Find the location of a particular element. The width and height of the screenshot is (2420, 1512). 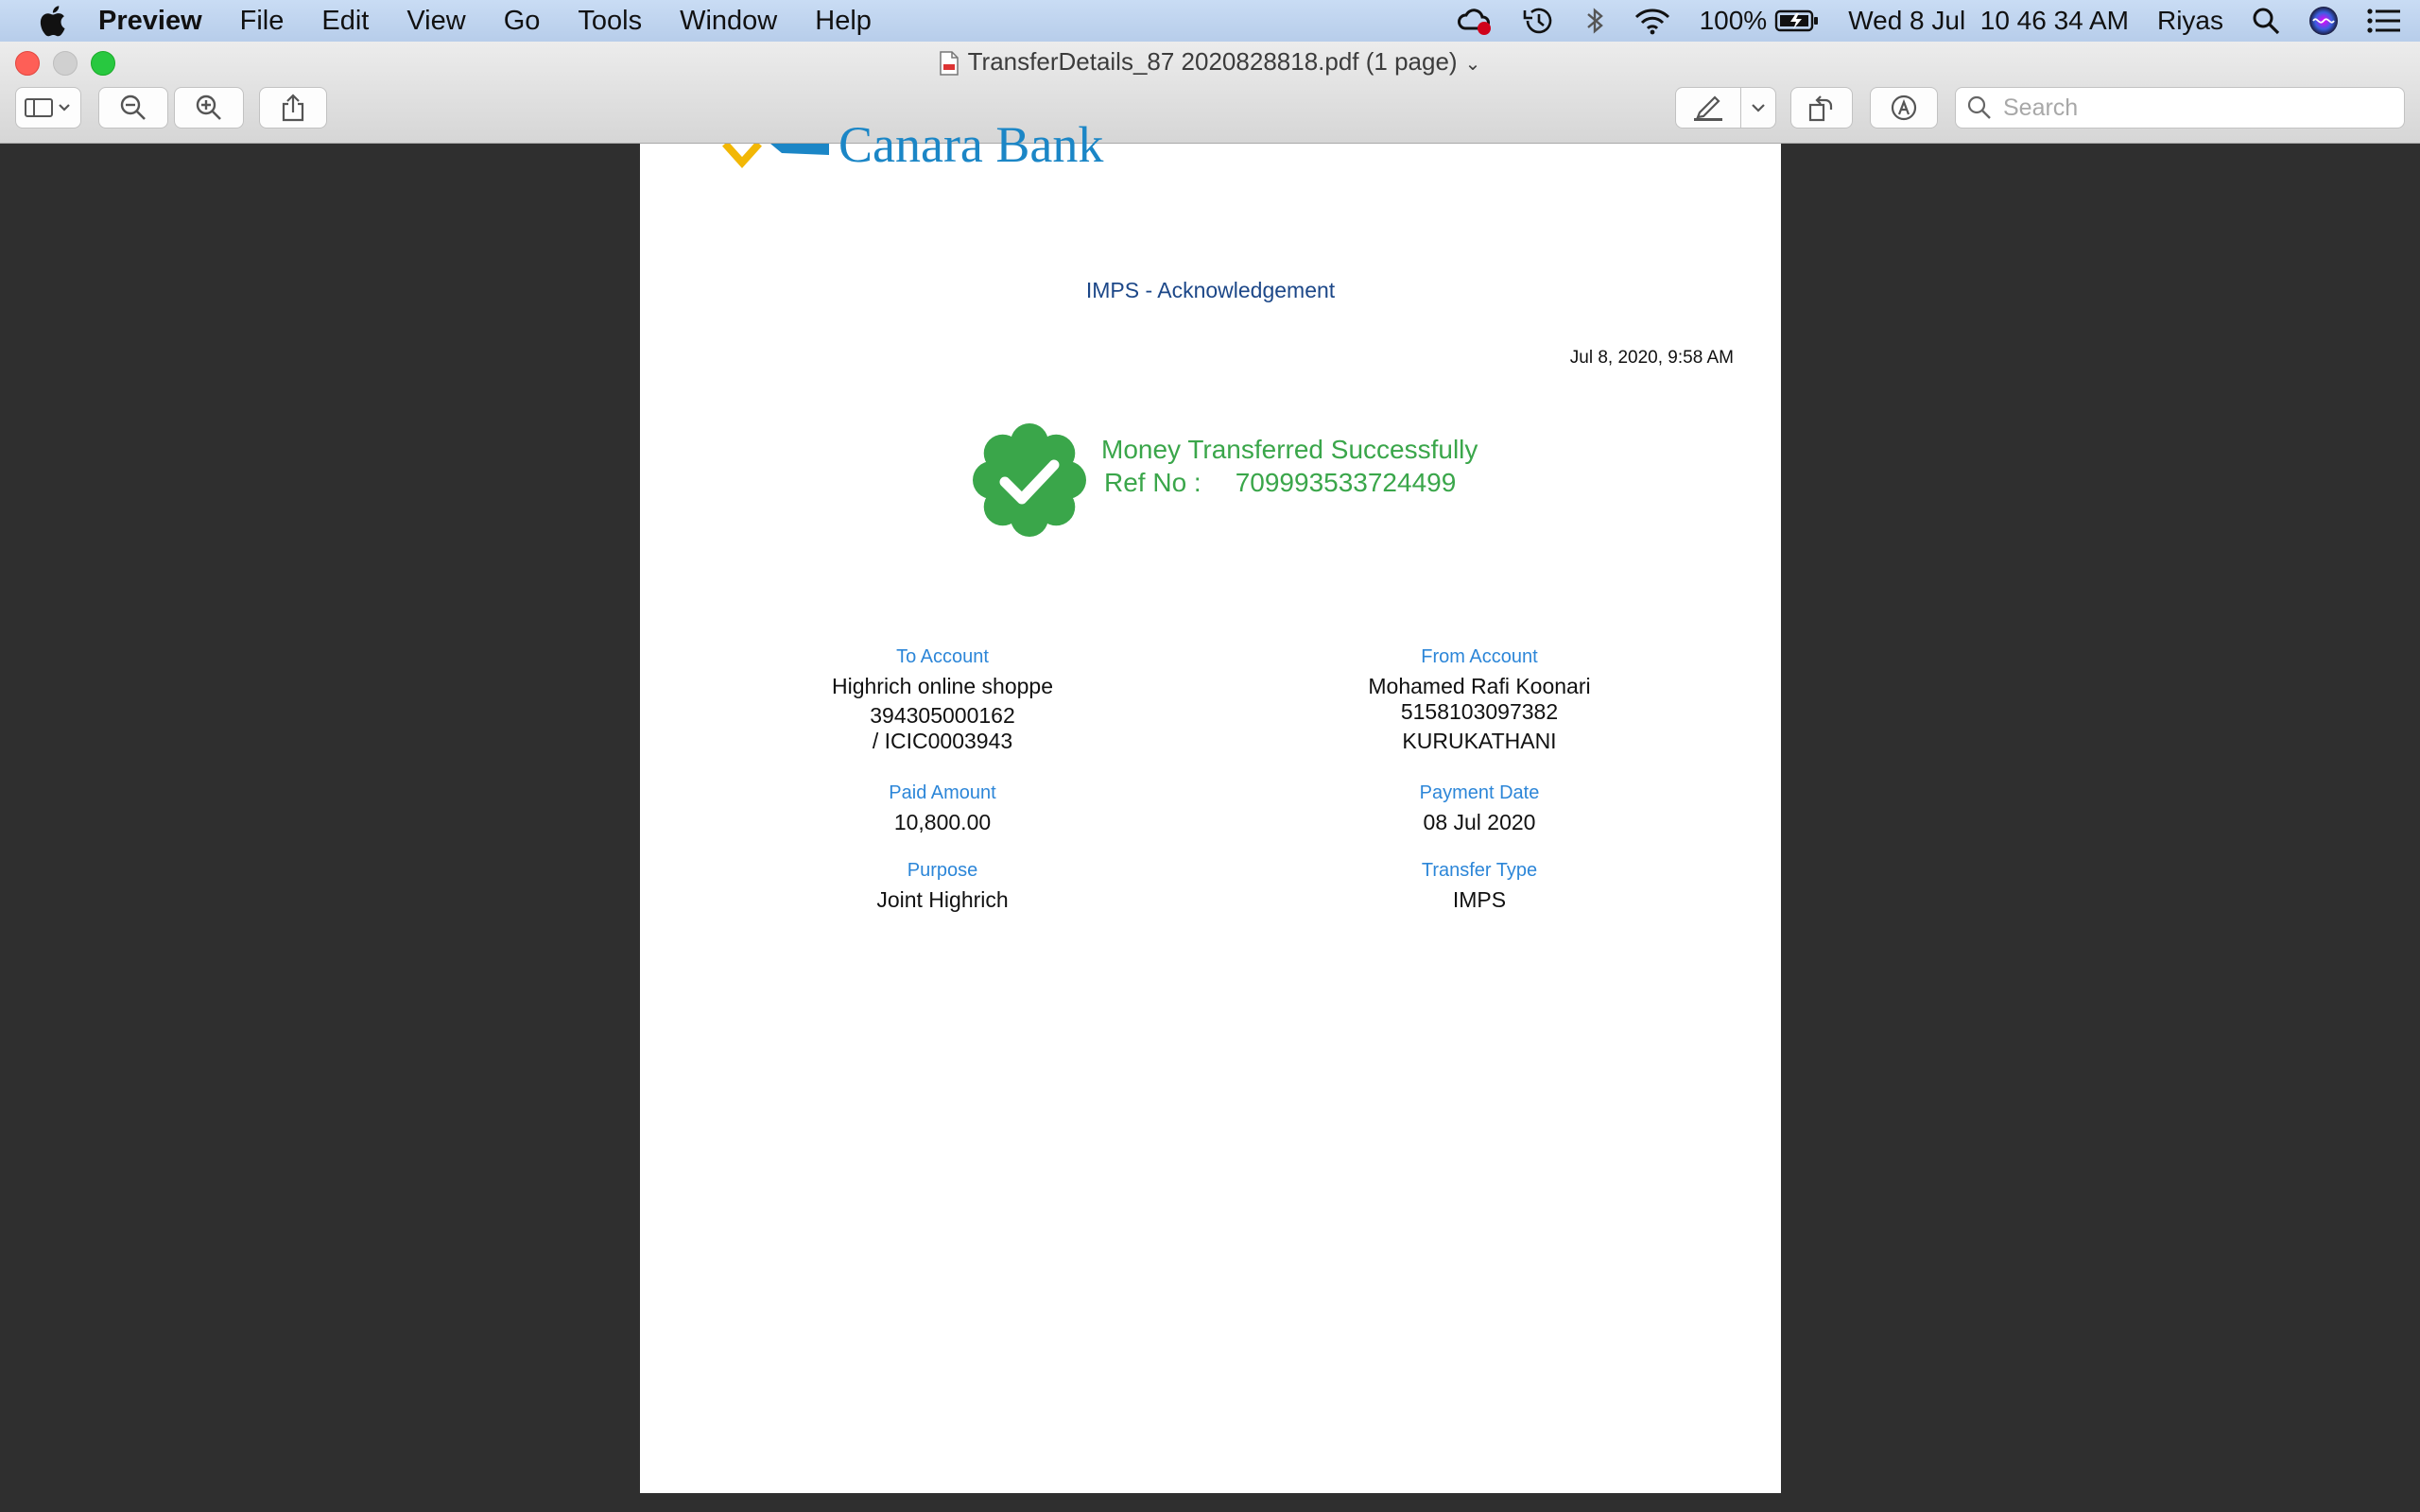

from-account-branch: KURUKATHANI is located at coordinates (1480, 741).